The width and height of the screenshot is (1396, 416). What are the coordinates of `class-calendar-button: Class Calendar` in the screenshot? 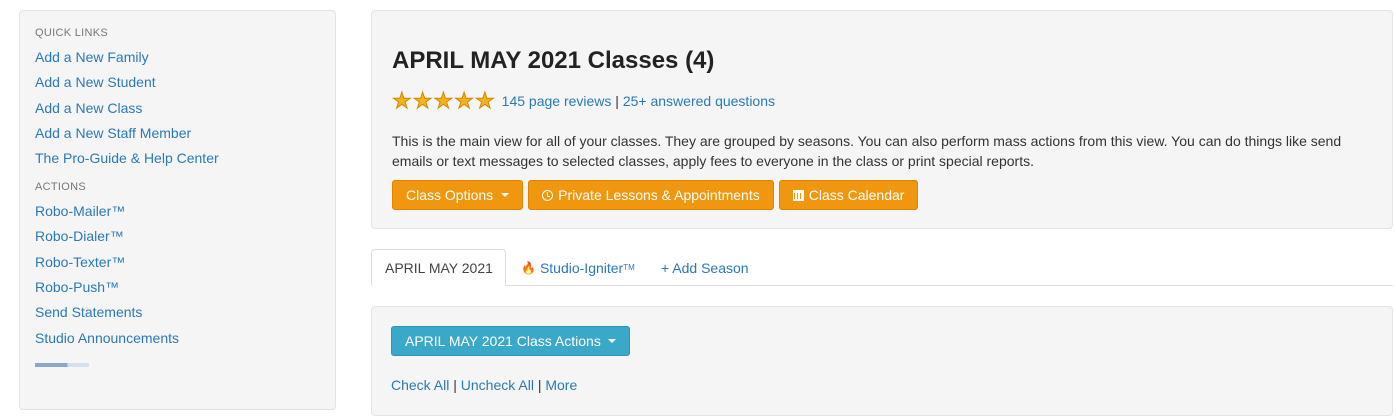 It's located at (848, 195).